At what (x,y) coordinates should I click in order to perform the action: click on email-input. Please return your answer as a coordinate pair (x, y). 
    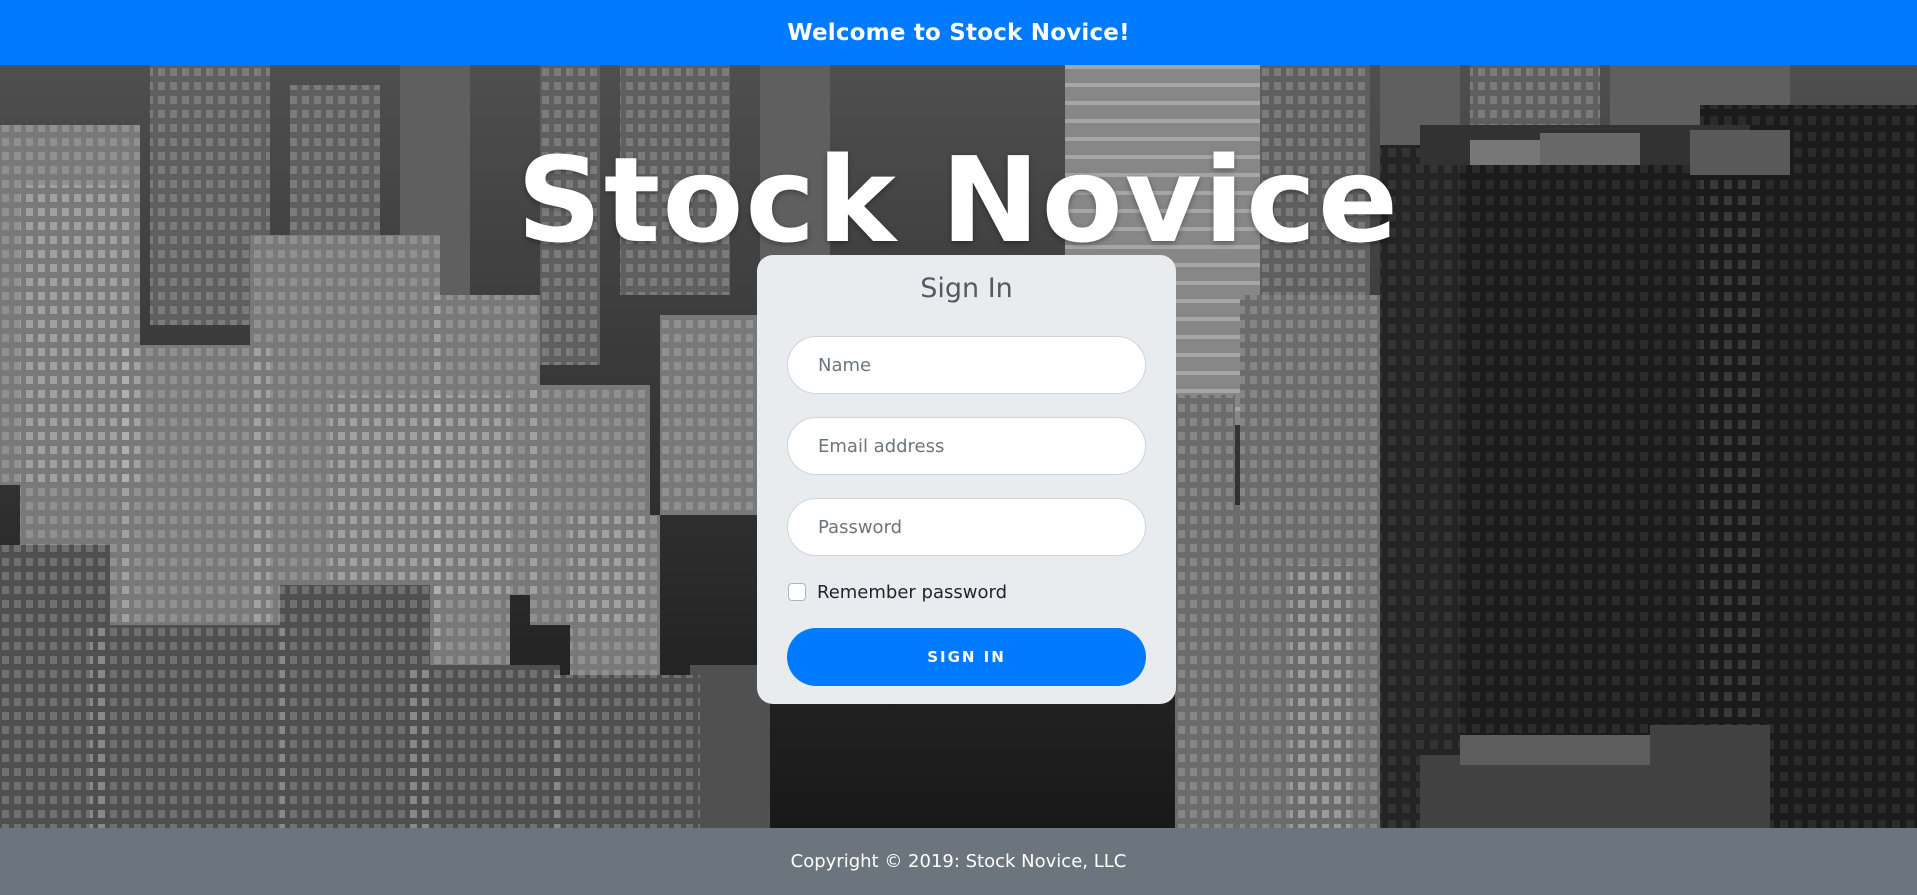
    Looking at the image, I should click on (966, 446).